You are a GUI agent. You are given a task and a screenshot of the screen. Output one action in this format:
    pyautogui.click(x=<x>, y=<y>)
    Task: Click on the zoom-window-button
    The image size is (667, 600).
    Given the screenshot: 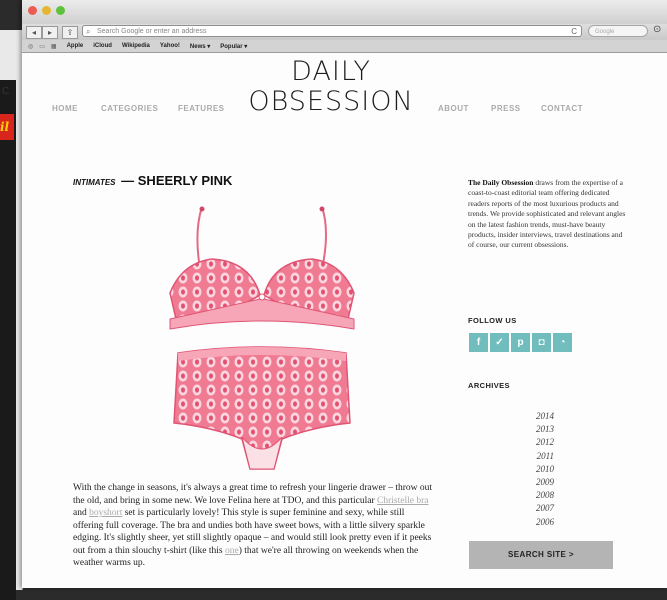 What is the action you would take?
    pyautogui.click(x=60, y=10)
    